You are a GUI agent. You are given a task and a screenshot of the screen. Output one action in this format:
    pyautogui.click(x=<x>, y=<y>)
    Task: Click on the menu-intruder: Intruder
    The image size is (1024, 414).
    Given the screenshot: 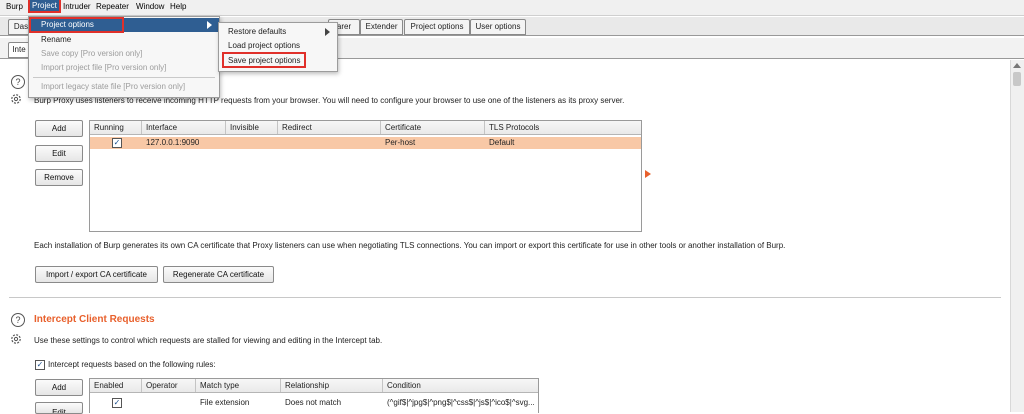 What is the action you would take?
    pyautogui.click(x=77, y=6)
    